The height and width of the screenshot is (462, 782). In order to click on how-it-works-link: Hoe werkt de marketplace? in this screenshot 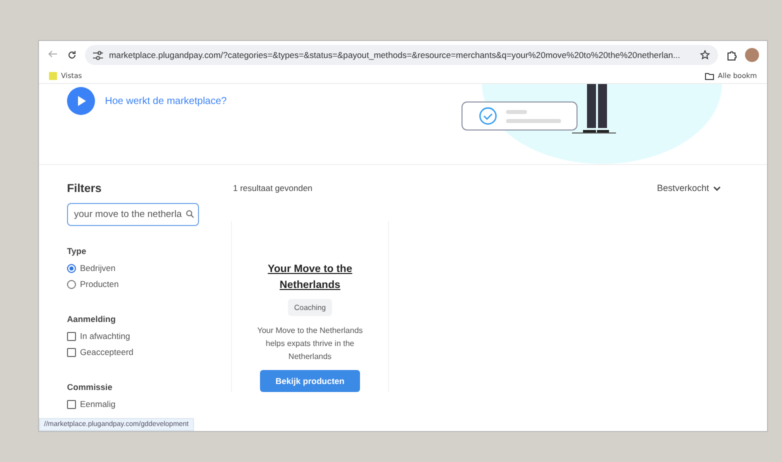, I will do `click(166, 101)`.